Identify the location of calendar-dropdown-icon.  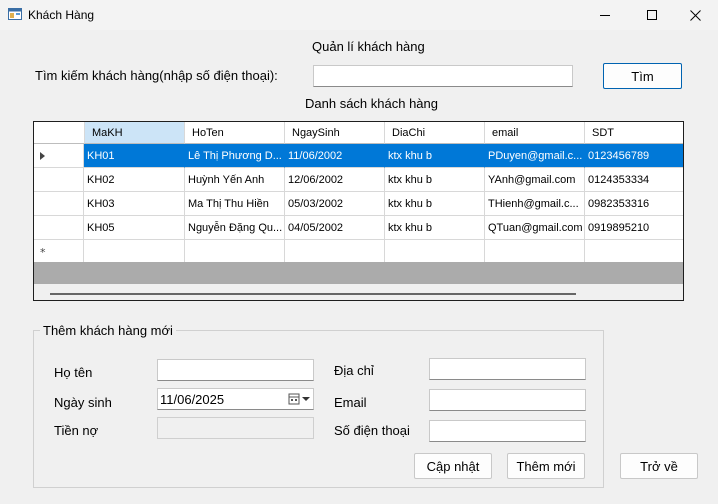
(300, 399).